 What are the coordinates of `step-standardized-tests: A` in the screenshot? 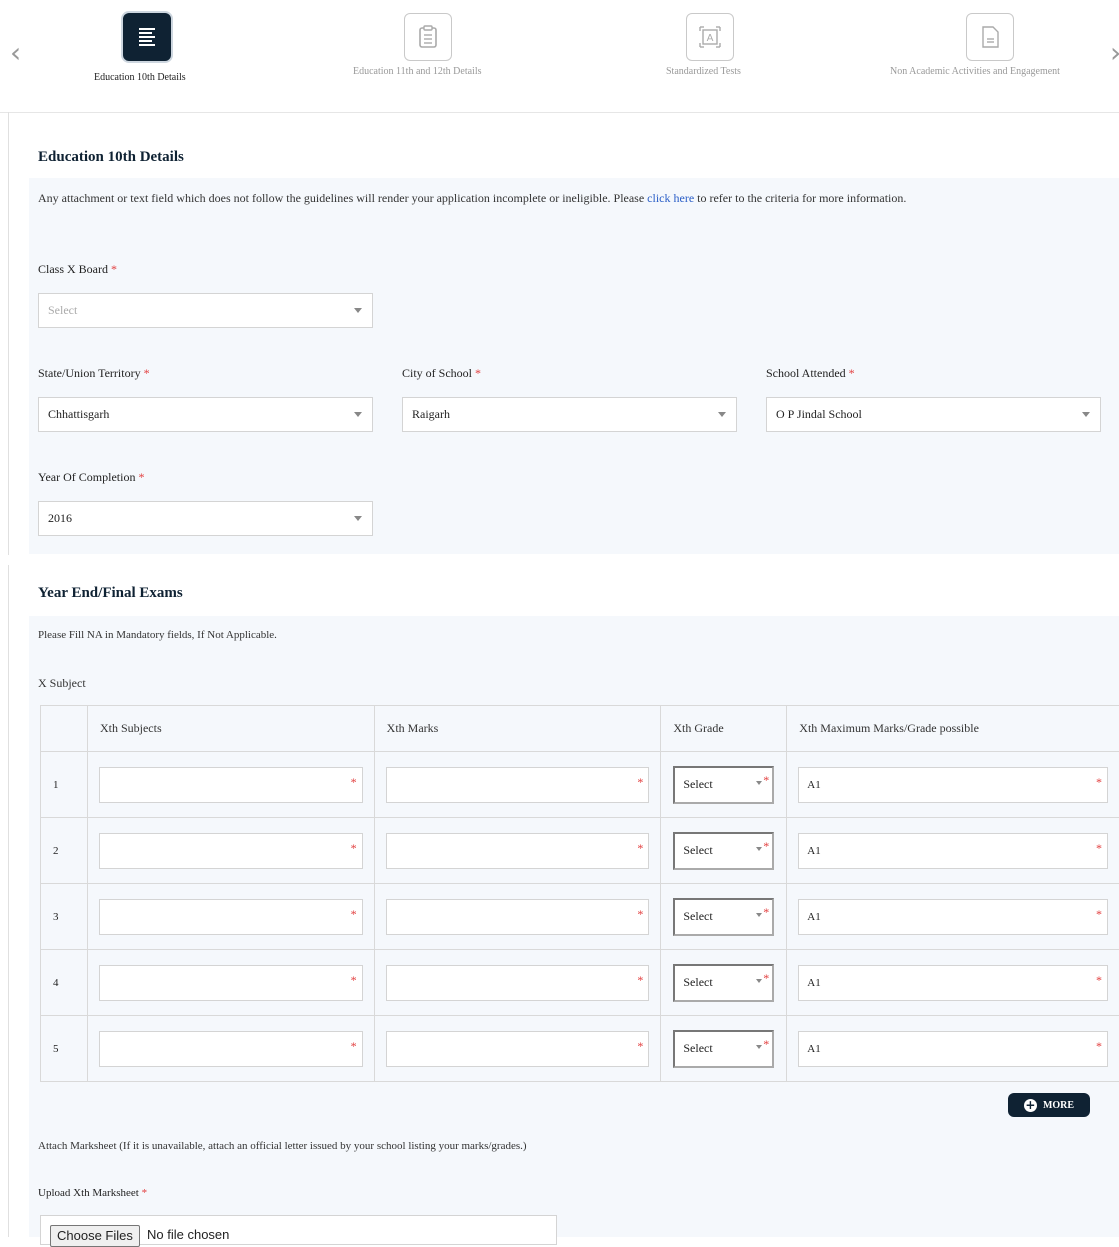 It's located at (710, 37).